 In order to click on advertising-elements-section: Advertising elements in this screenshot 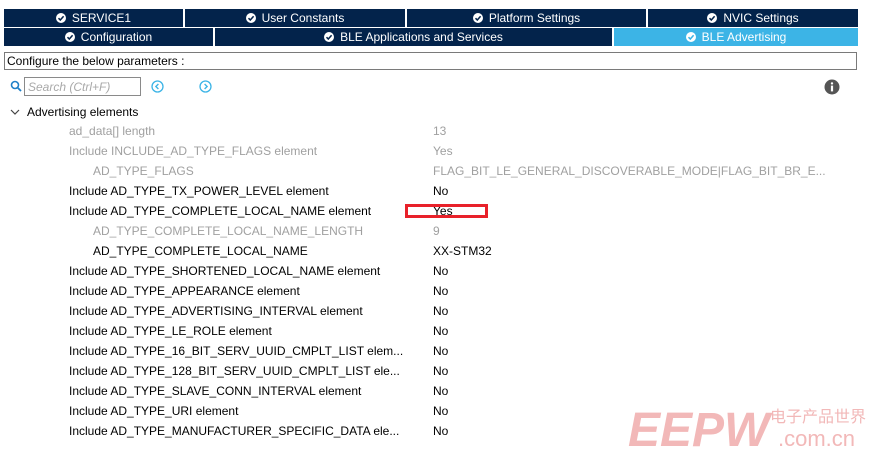, I will do `click(74, 112)`.